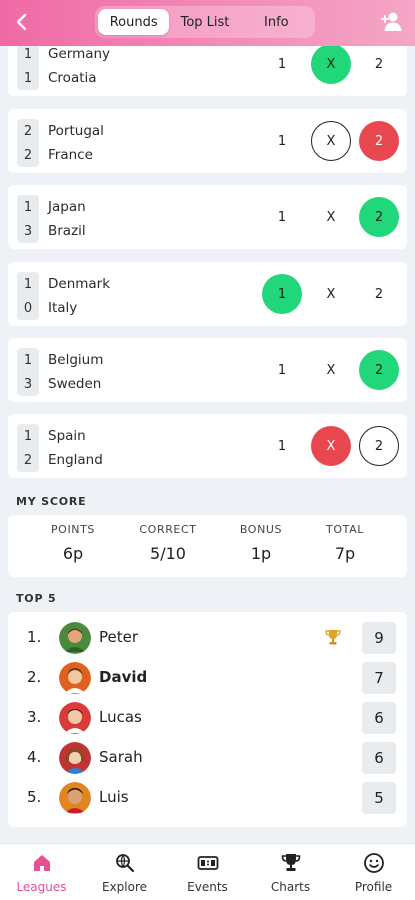  What do you see at coordinates (75, 384) in the screenshot?
I see `away-team: Sweden` at bounding box center [75, 384].